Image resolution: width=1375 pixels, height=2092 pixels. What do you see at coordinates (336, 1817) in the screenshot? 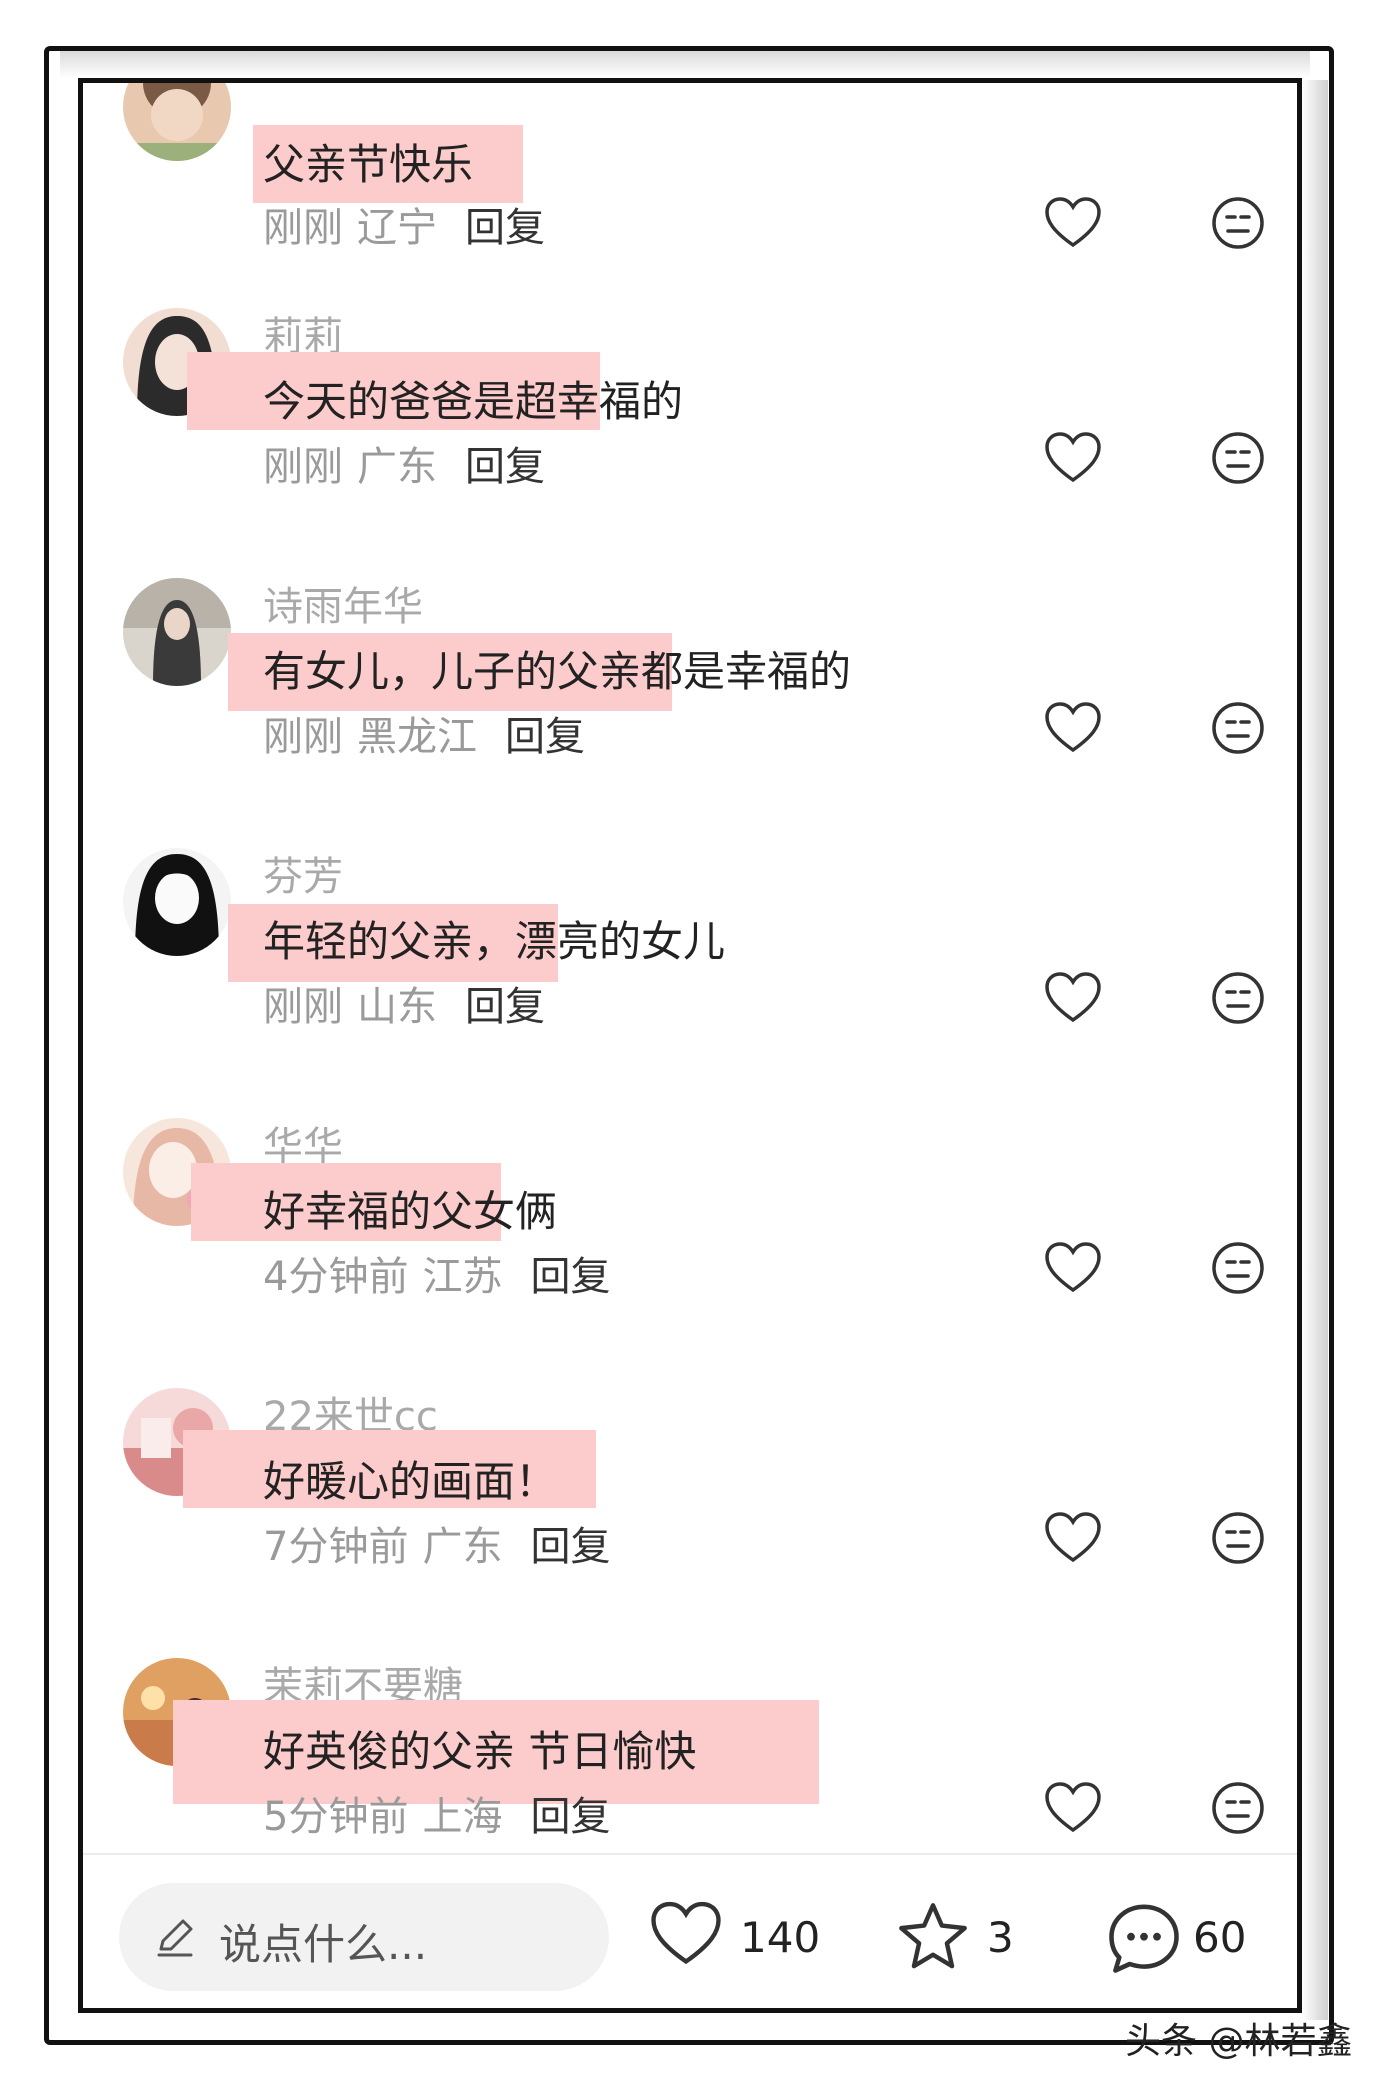
I see `comment-time: 5分钟前` at bounding box center [336, 1817].